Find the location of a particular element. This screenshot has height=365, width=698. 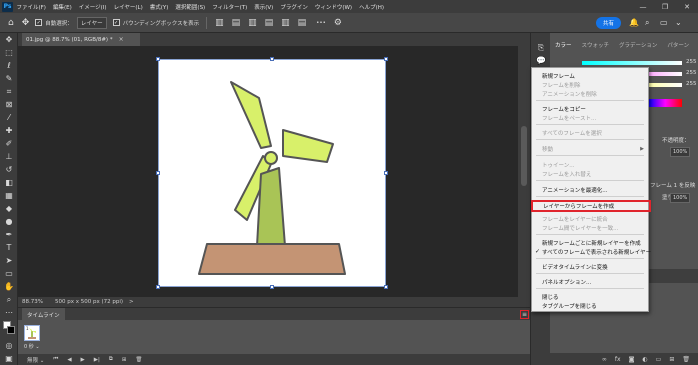

history-panel-icon: ⎘ is located at coordinates (541, 47).